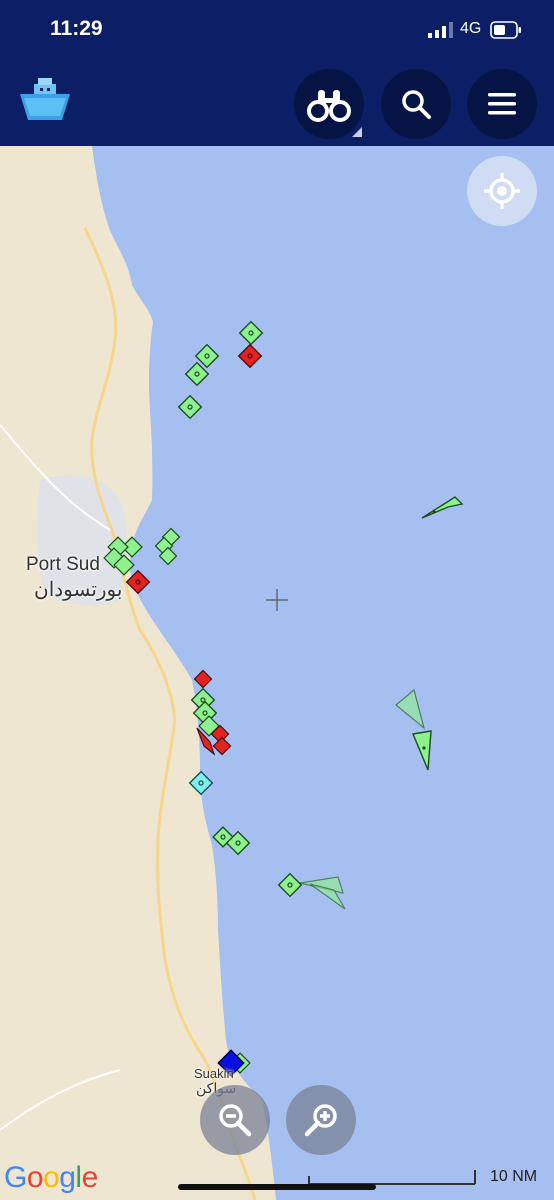 This screenshot has height=1200, width=554. I want to click on port-sudan-arabic-label: بورتسودان, so click(78, 590).